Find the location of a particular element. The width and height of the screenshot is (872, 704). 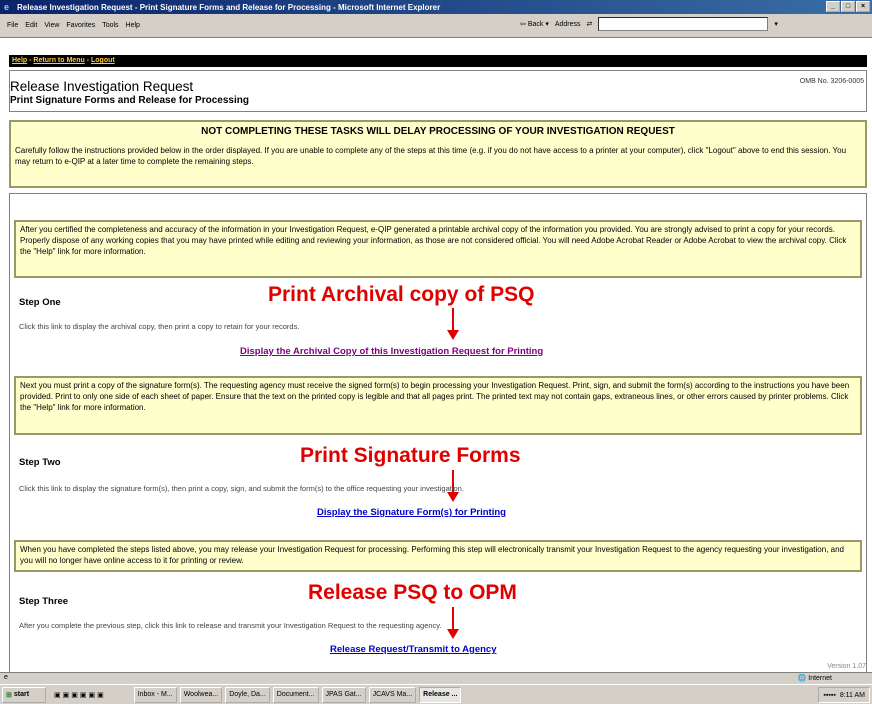

minimize-button: _ is located at coordinates (833, 6).